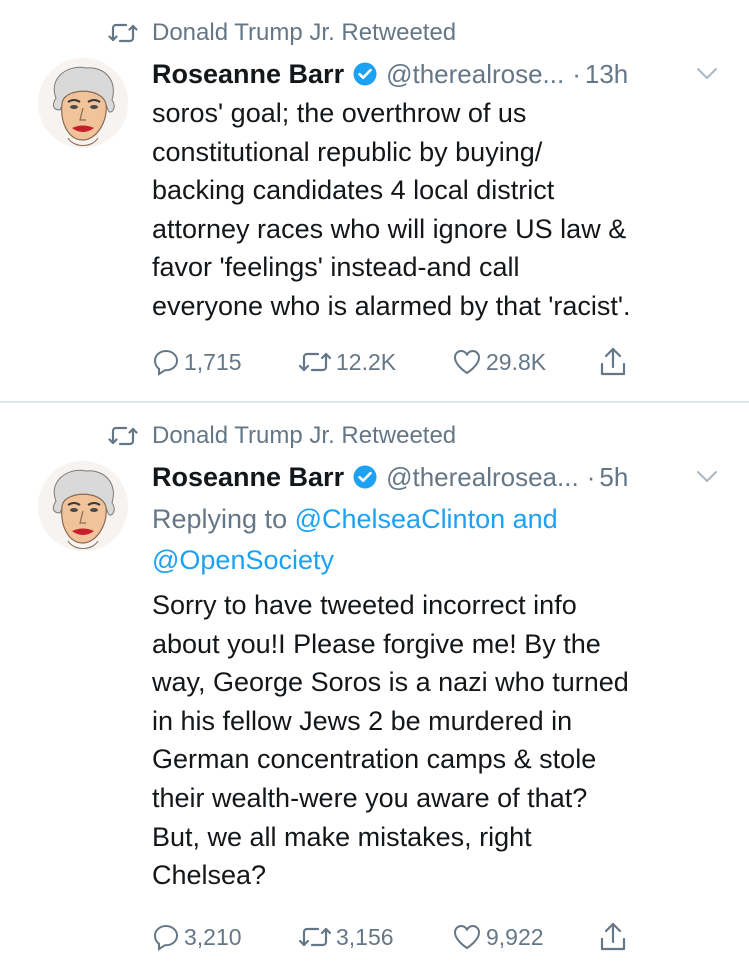 Image resolution: width=749 pixels, height=966 pixels. What do you see at coordinates (613, 477) in the screenshot?
I see `tweet-time: 5h` at bounding box center [613, 477].